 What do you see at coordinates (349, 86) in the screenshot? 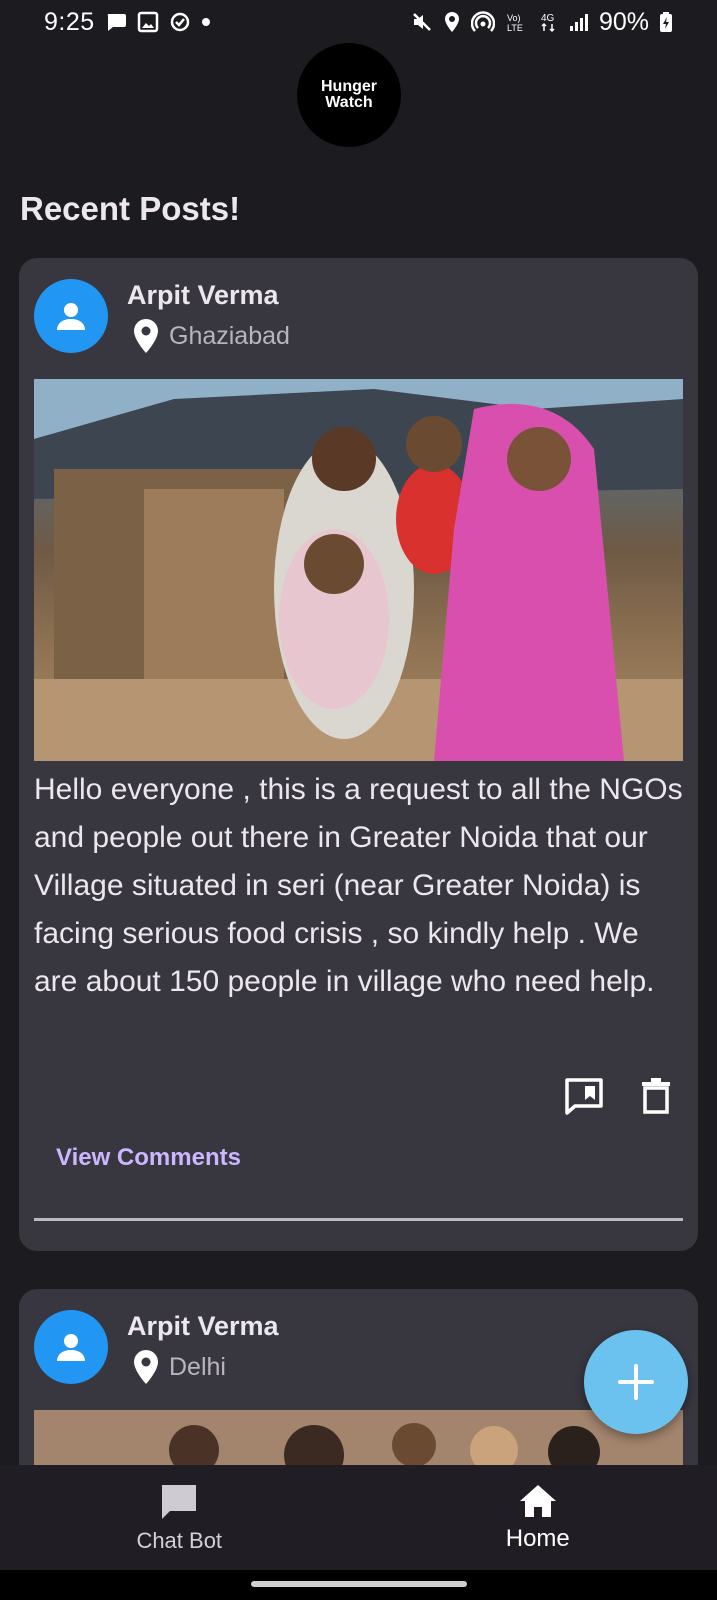
I see `logo-line-1: Hunger` at bounding box center [349, 86].